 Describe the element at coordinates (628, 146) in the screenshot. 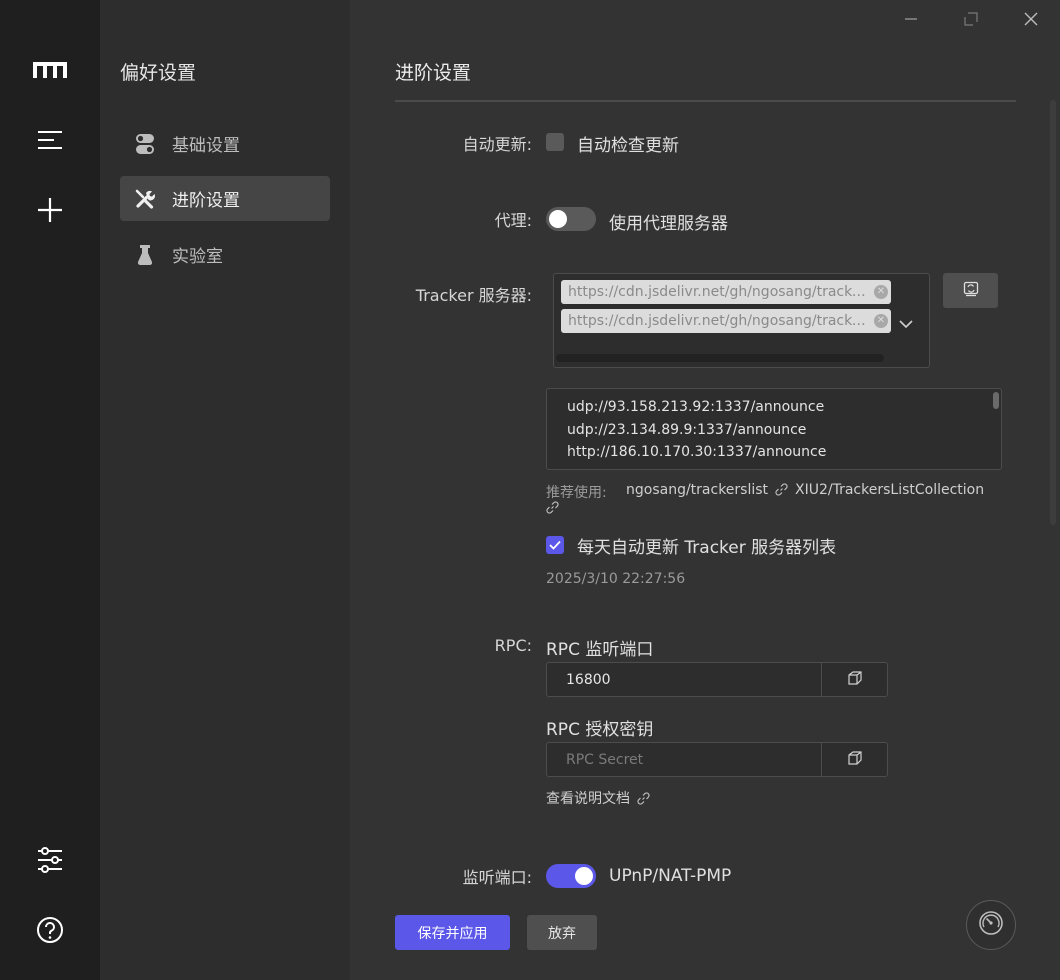

I see `auto-update-checkbox-label: 自动检查更新` at that location.